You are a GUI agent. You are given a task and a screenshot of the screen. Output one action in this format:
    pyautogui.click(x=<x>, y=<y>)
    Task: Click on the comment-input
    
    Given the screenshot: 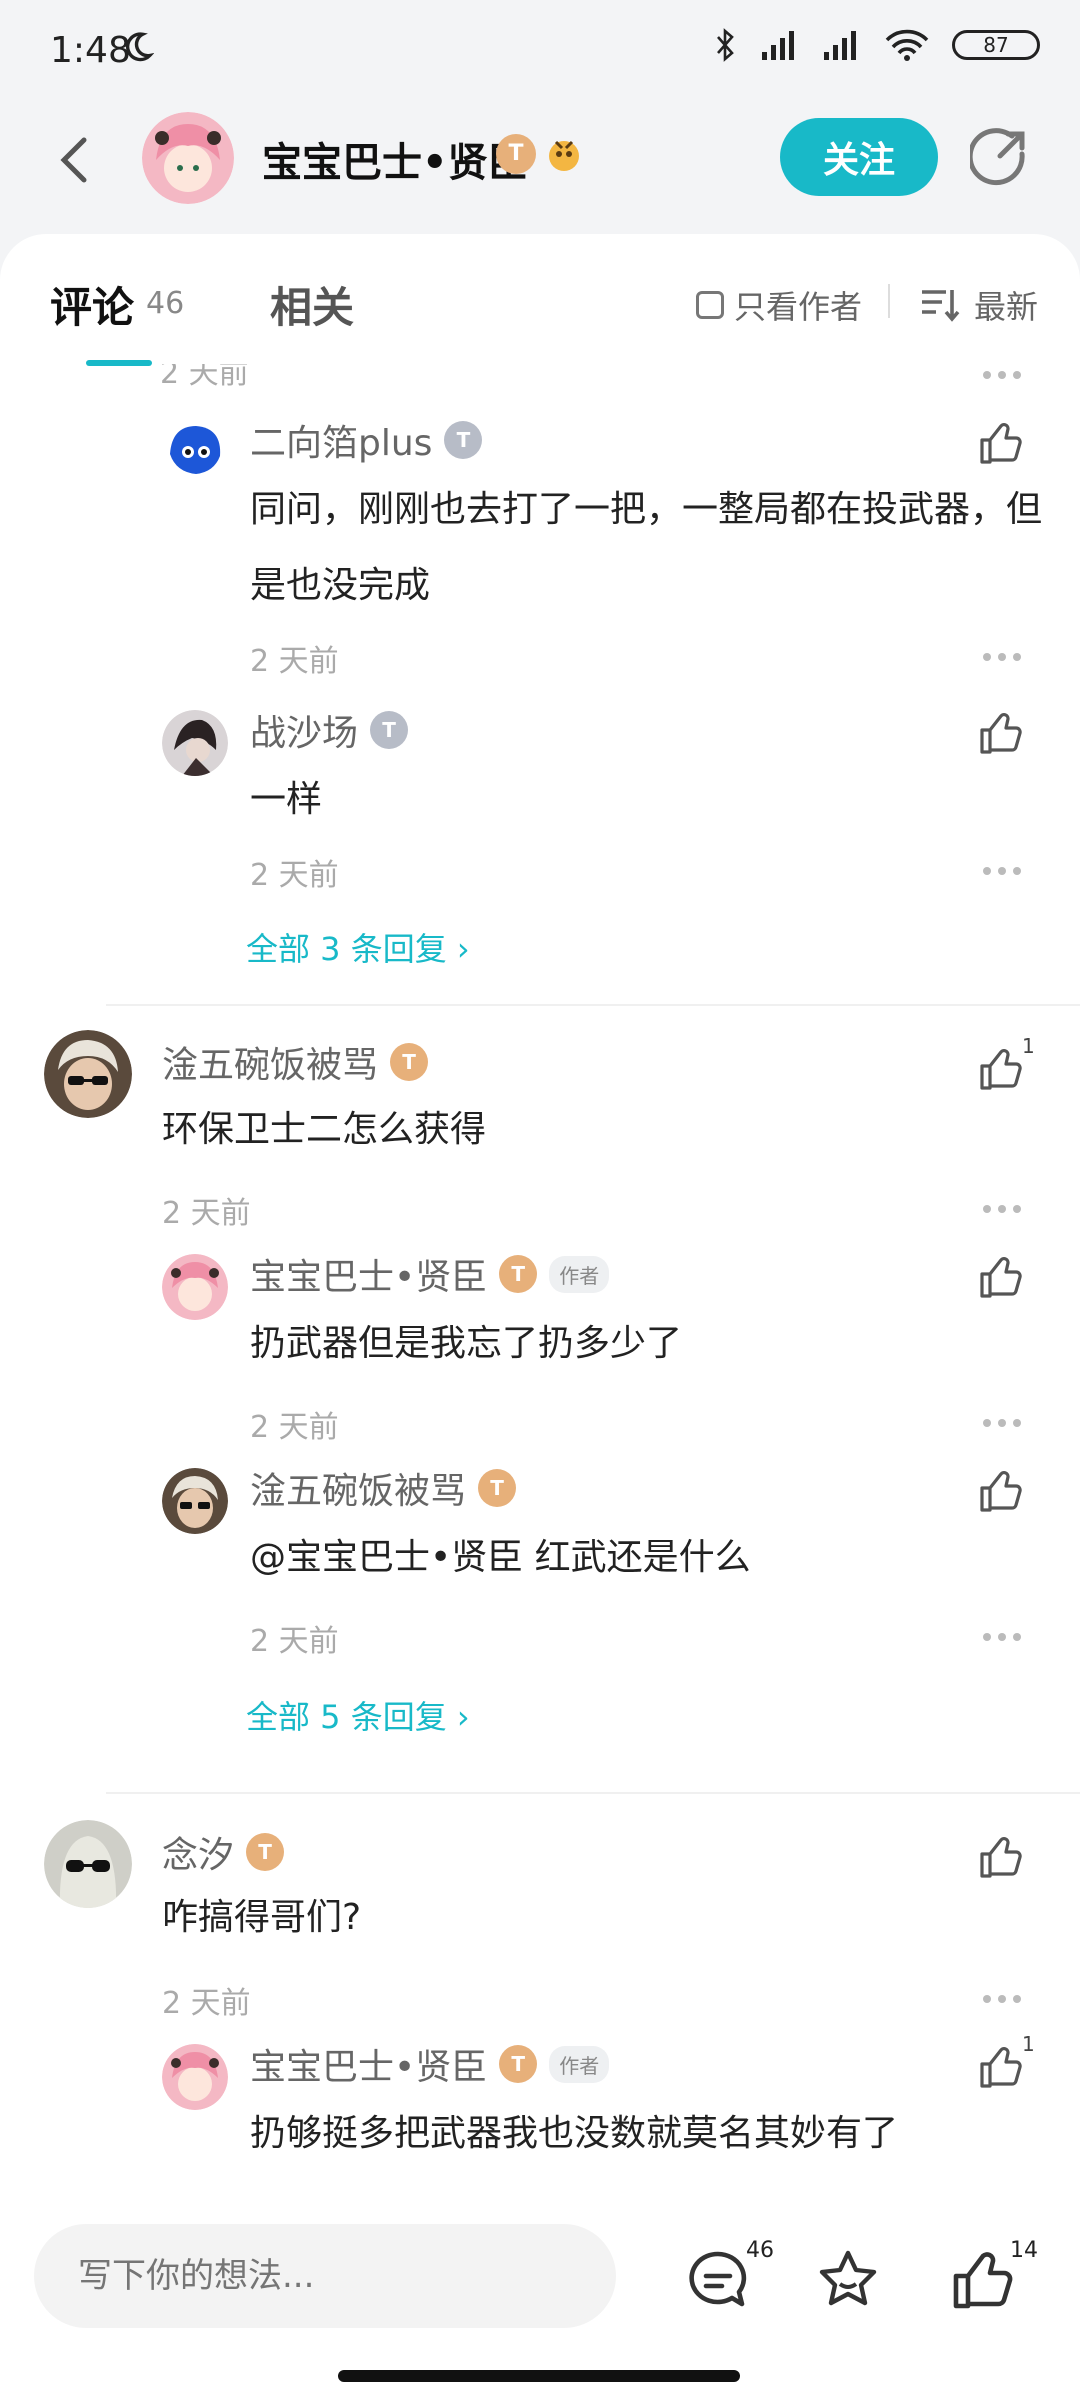 What is the action you would take?
    pyautogui.click(x=325, y=2276)
    